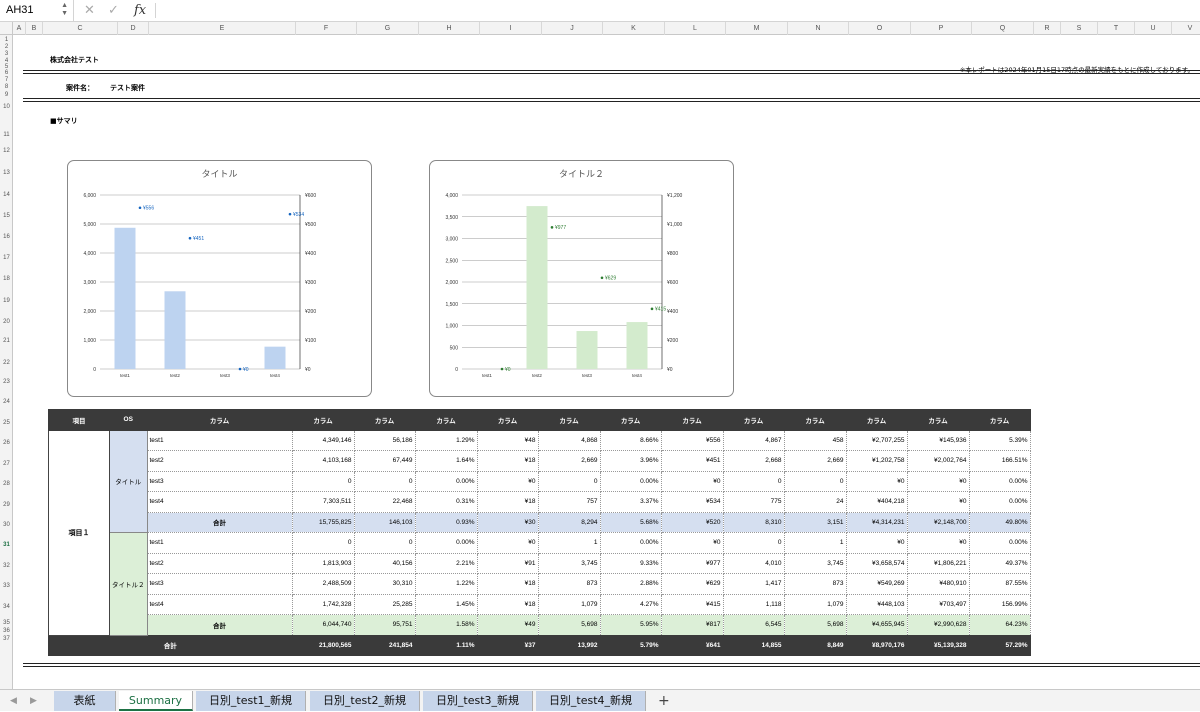 The height and width of the screenshot is (712, 1200). Describe the element at coordinates (478, 701) in the screenshot. I see `sheet-tab: 日別_test3_新規` at that location.